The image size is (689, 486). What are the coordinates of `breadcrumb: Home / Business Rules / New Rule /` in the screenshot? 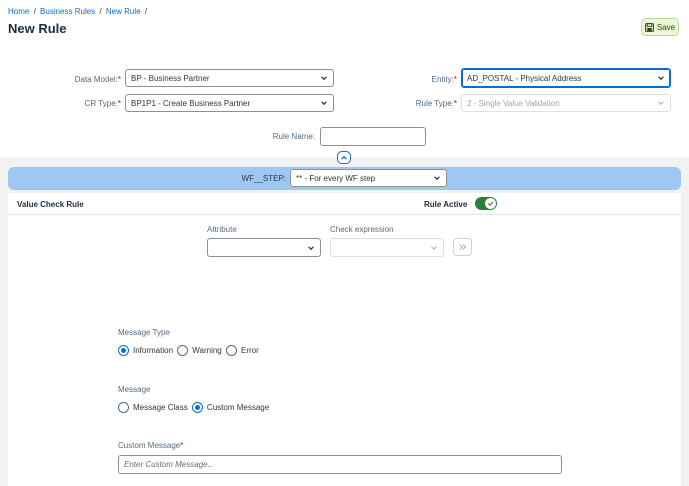 It's located at (78, 11).